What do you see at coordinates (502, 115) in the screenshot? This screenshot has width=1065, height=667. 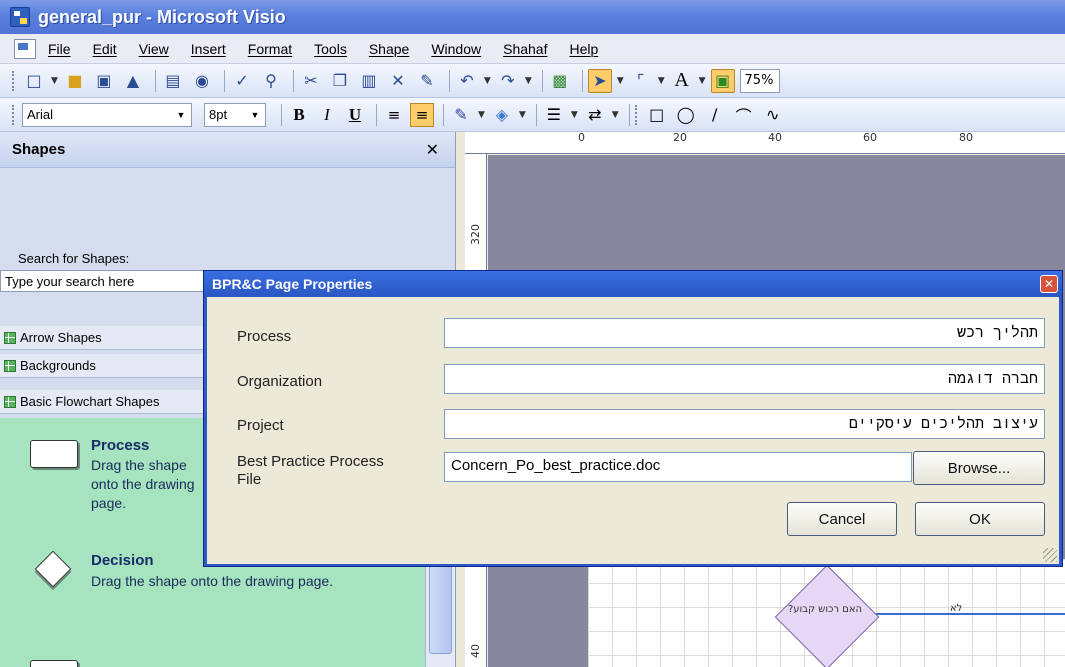 I see `fill-color-icon: ◈` at bounding box center [502, 115].